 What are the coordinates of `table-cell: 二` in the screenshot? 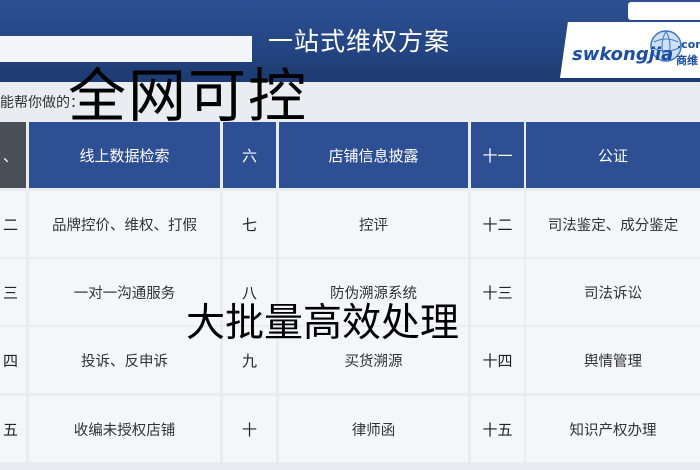 It's located at (13, 224).